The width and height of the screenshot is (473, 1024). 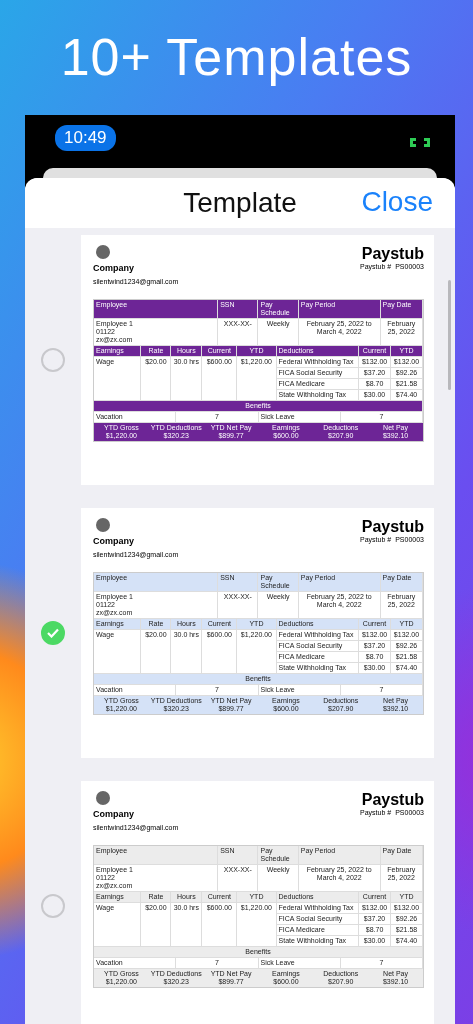 I want to click on time-pill: 10:49, so click(x=85, y=137).